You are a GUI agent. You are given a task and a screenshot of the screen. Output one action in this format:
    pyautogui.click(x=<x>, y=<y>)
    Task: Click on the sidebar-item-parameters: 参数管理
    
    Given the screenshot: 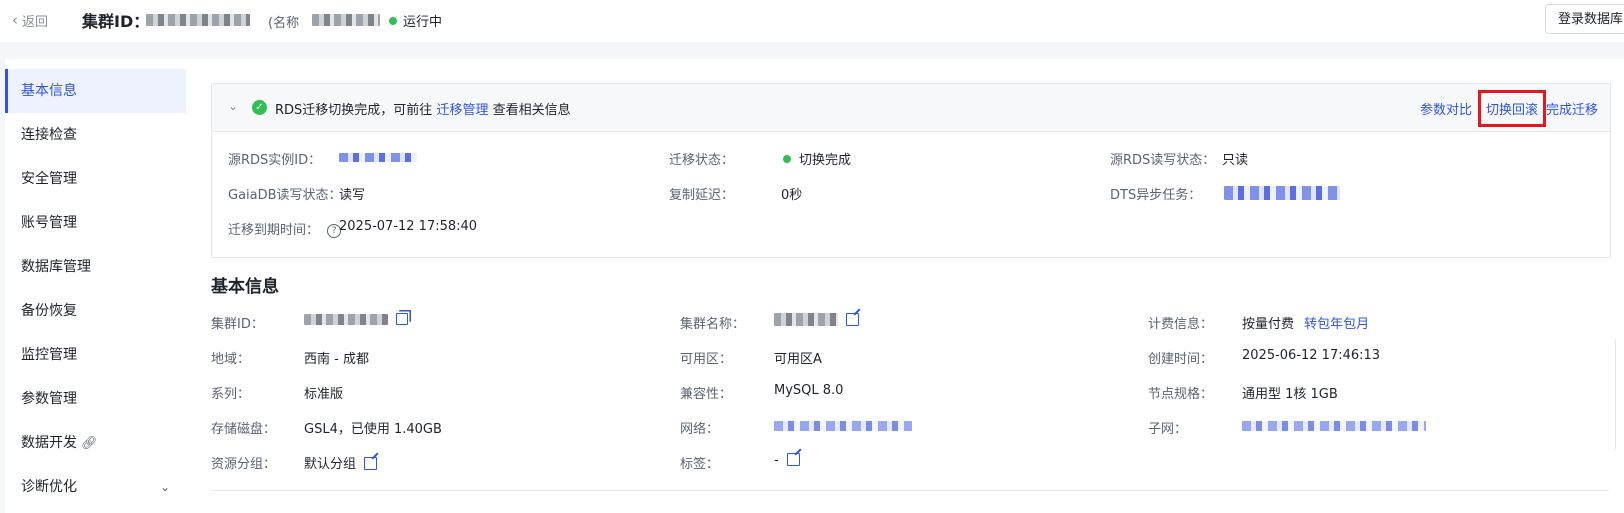 What is the action you would take?
    pyautogui.click(x=95, y=399)
    